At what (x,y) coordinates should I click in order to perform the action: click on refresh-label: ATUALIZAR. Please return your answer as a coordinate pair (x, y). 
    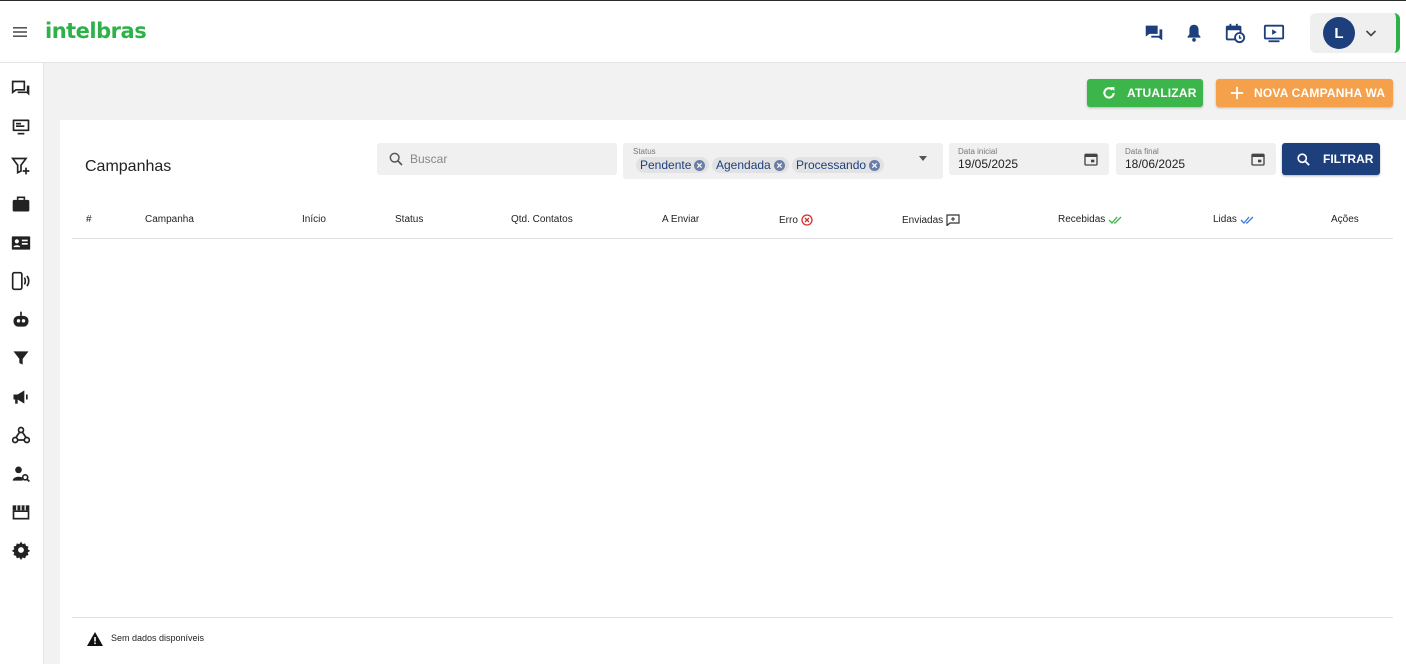
    Looking at the image, I should click on (1162, 93).